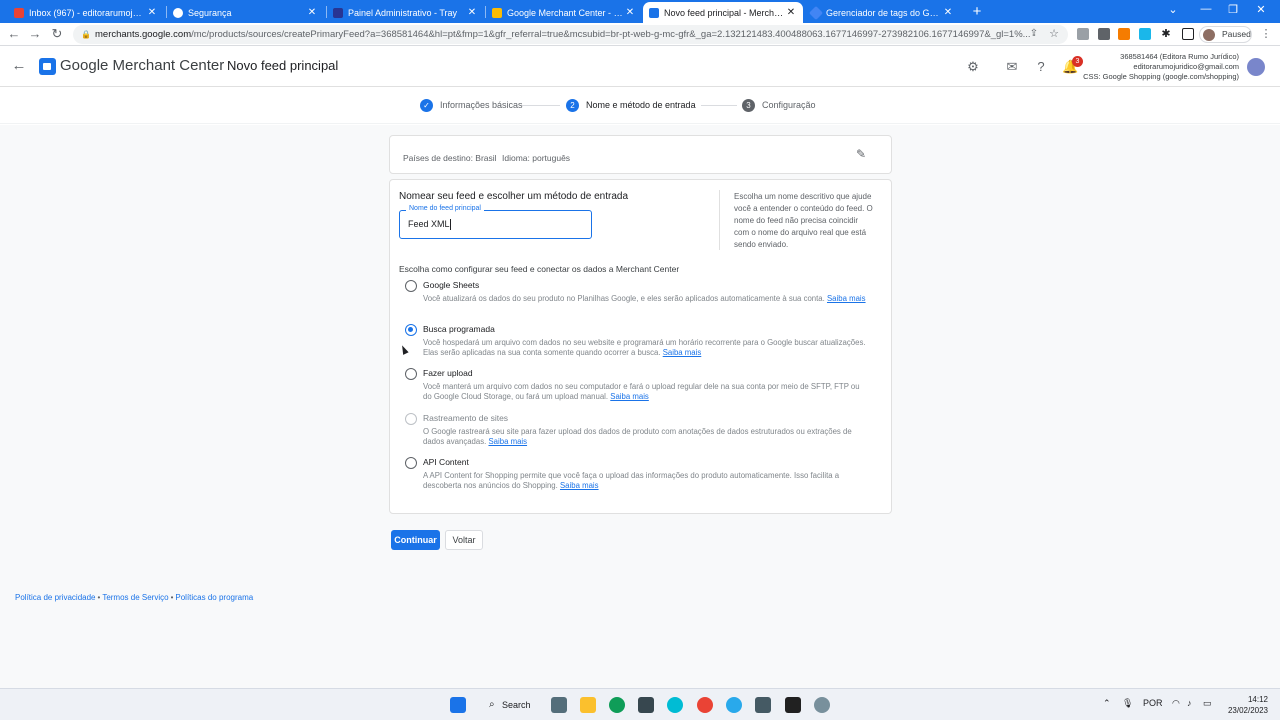 Image resolution: width=1280 pixels, height=720 pixels. I want to click on store-icon, so click(646, 705).